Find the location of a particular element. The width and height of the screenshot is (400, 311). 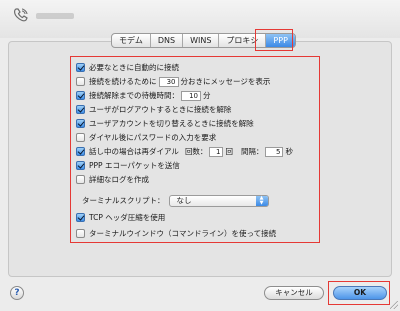

tcp-header-row: TCP ヘッダ圧縮を使用 is located at coordinates (120, 217).